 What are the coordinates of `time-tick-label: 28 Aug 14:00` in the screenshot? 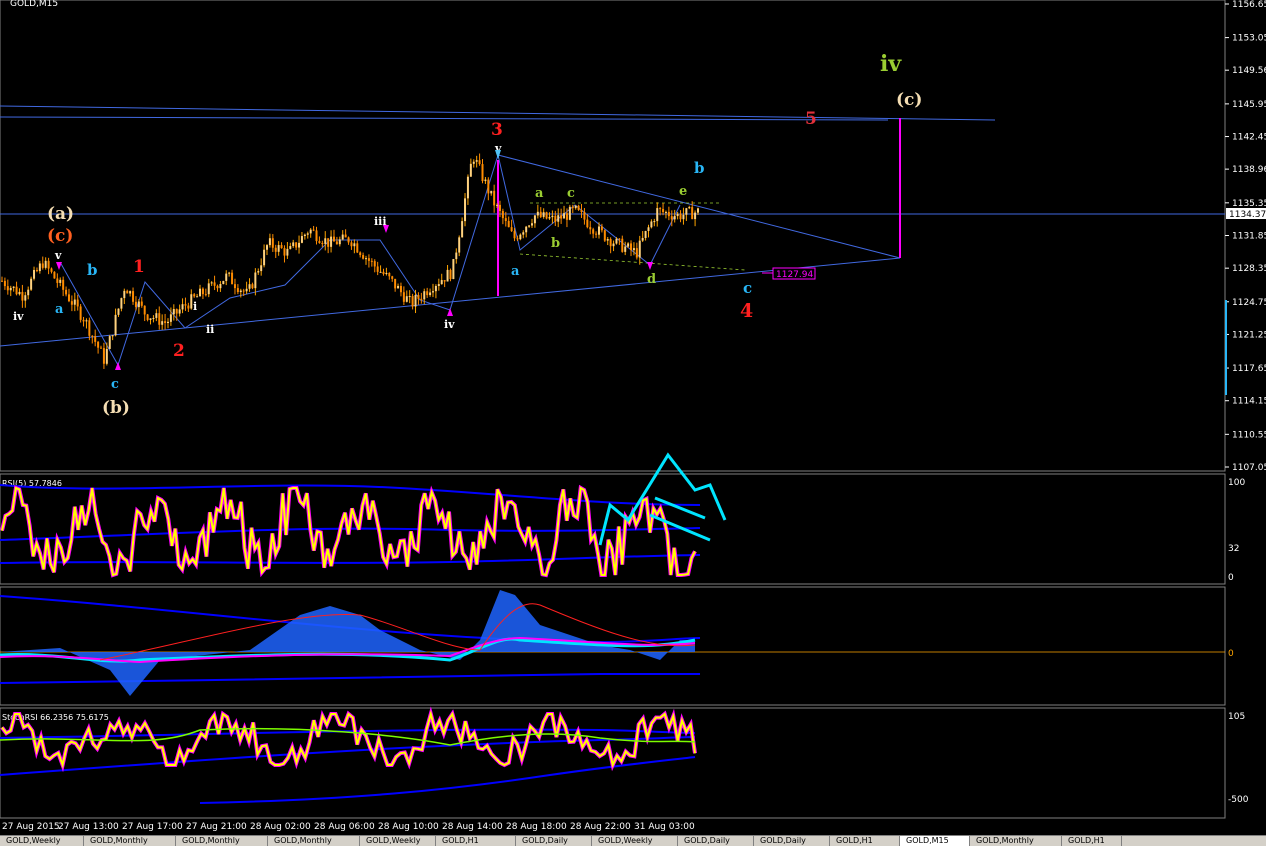 It's located at (472, 827).